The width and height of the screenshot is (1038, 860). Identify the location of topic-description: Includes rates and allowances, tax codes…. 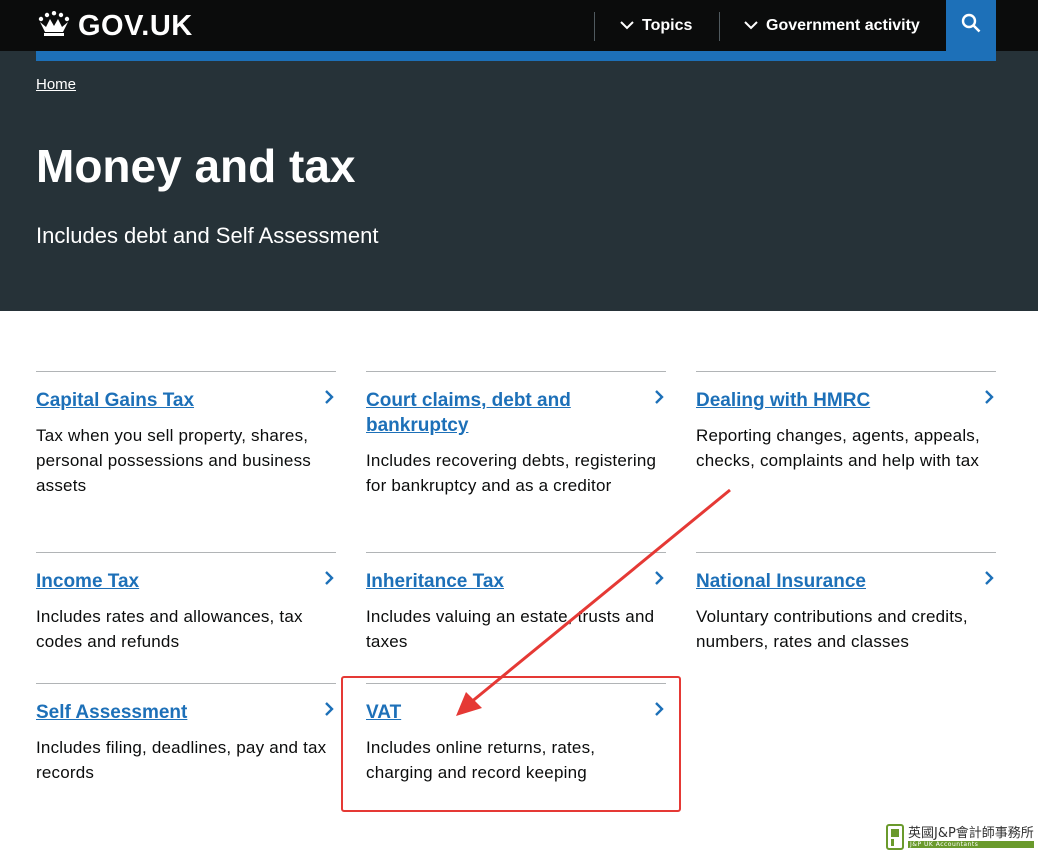
(169, 629).